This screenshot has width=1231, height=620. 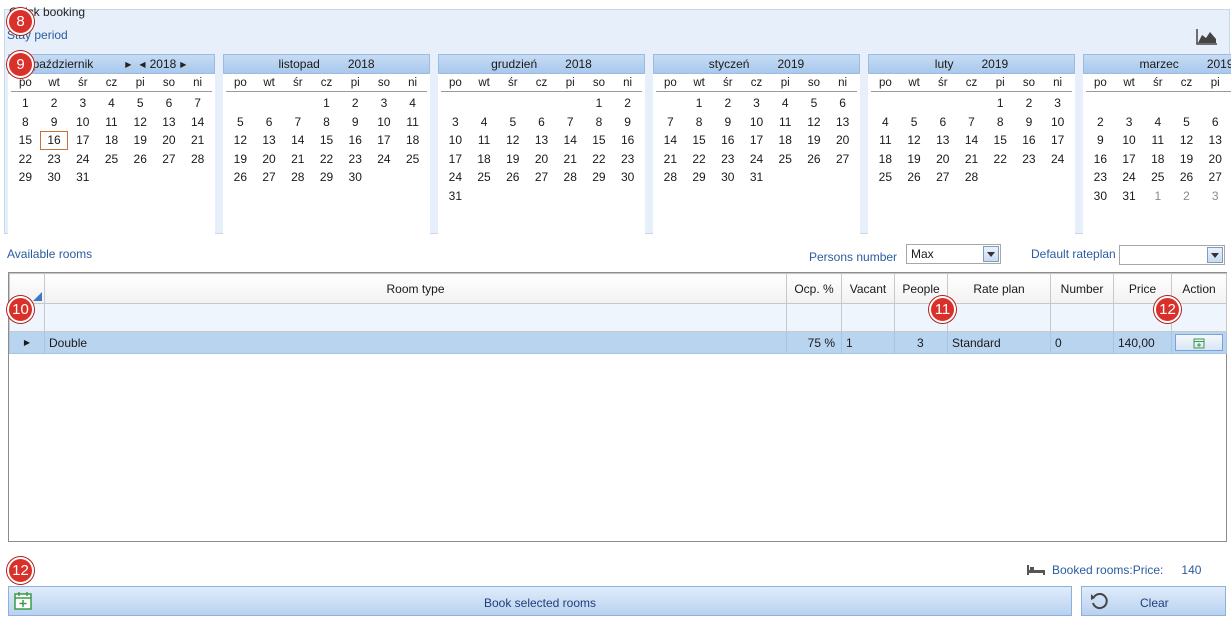 What do you see at coordinates (1199, 342) in the screenshot?
I see `add-booking-button` at bounding box center [1199, 342].